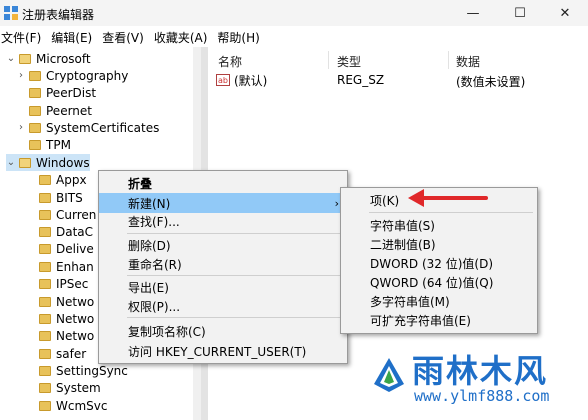 Image resolution: width=588 pixels, height=420 pixels. What do you see at coordinates (482, 396) in the screenshot?
I see `watermark-url: www.ylmf888.com` at bounding box center [482, 396].